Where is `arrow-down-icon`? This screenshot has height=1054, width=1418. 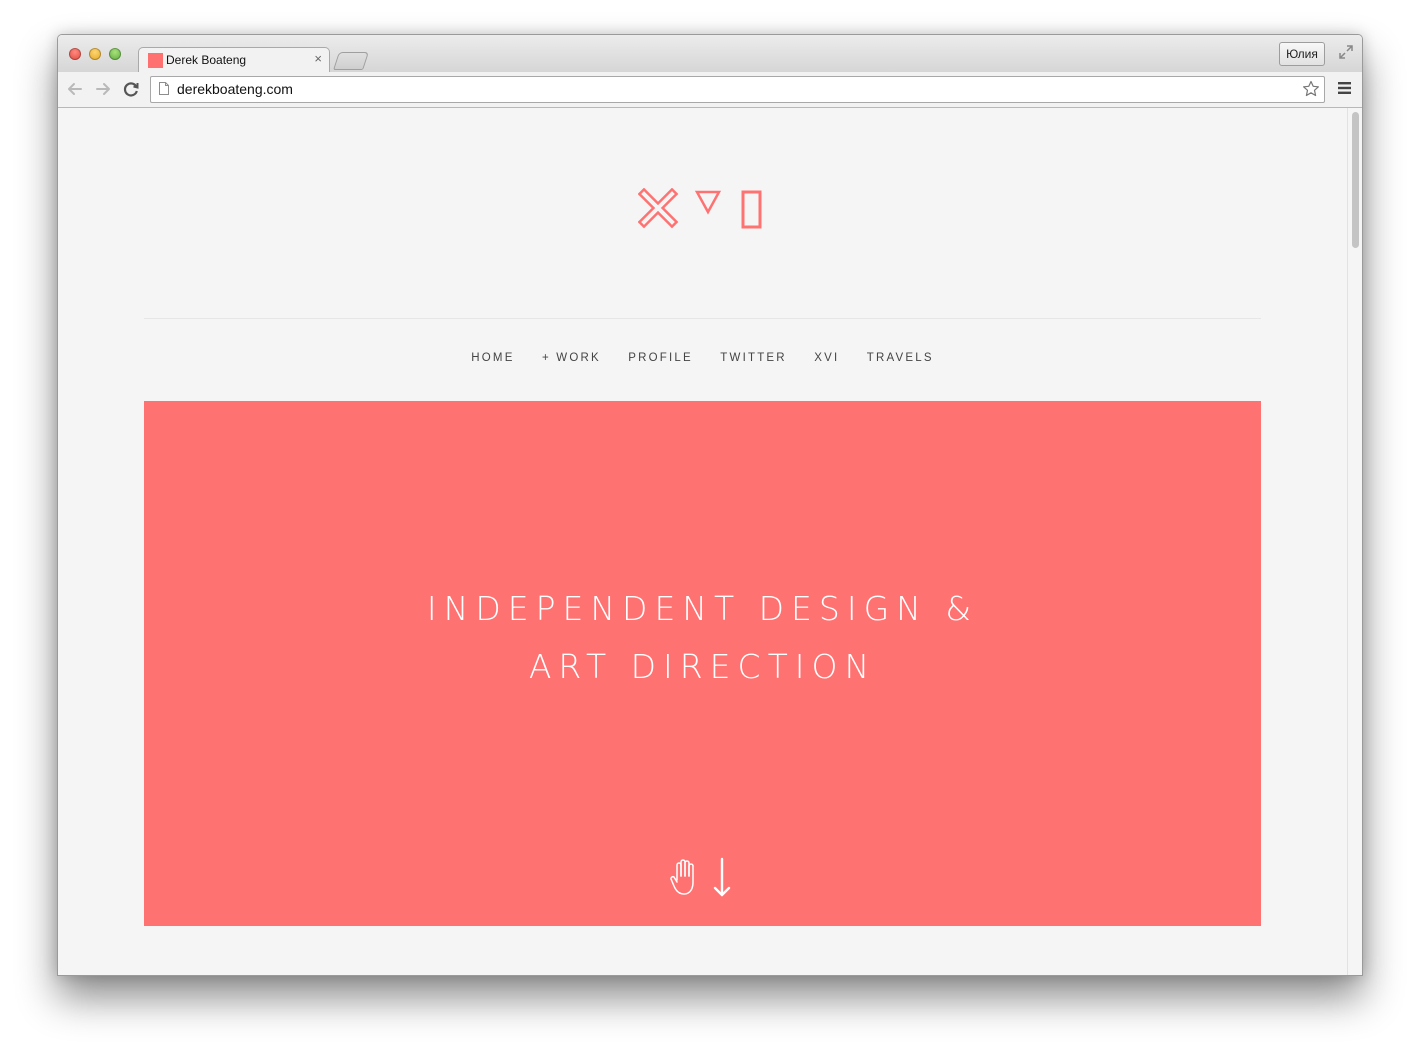 arrow-down-icon is located at coordinates (722, 877).